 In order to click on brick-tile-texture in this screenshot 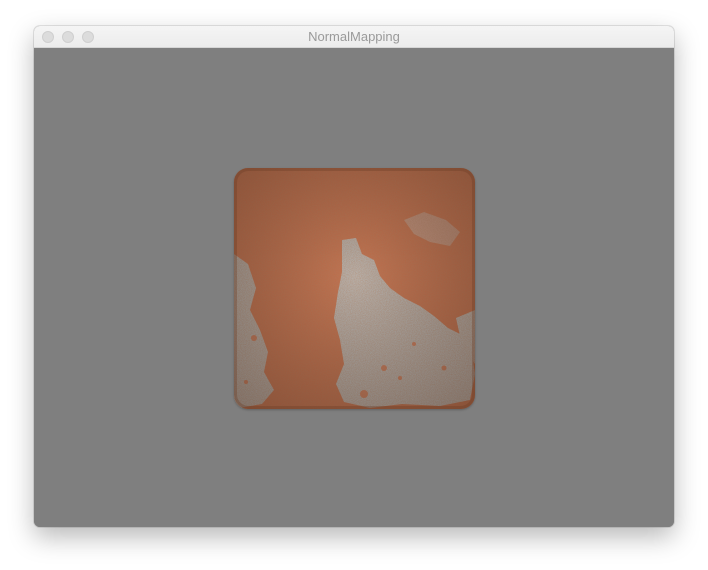, I will do `click(354, 288)`.